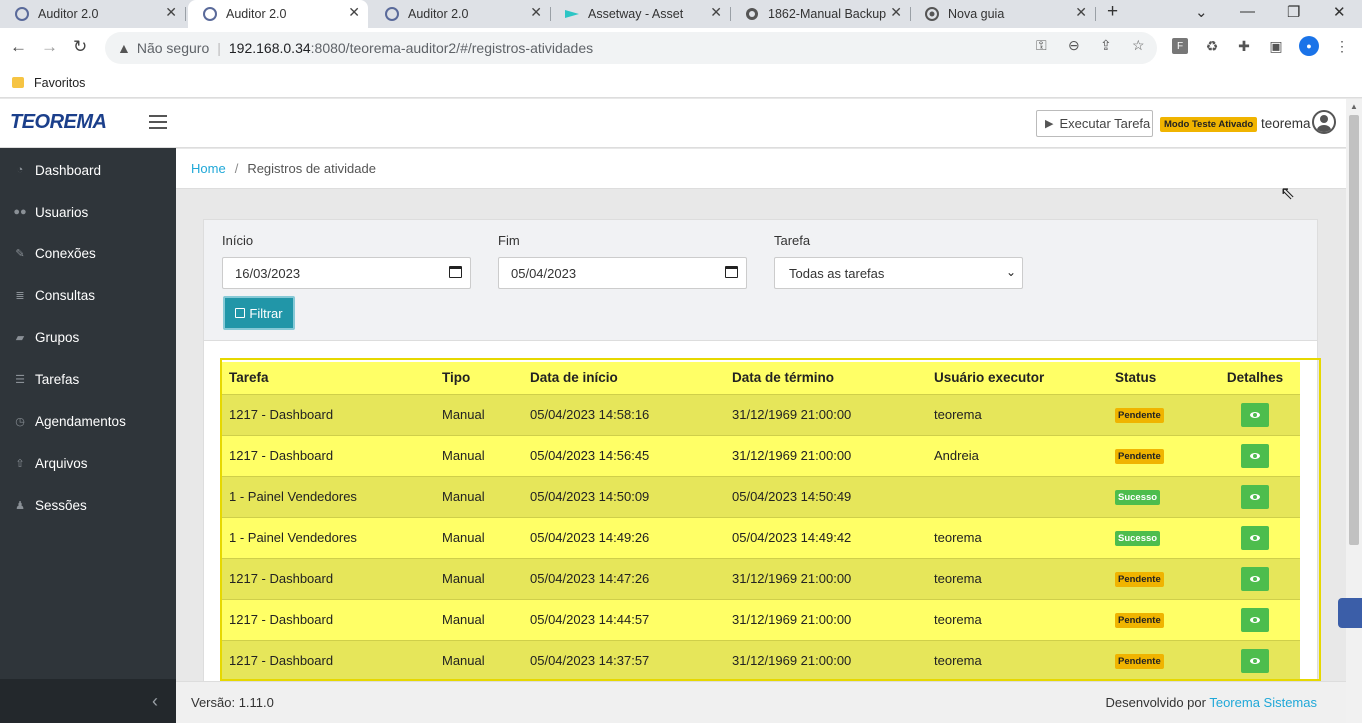  What do you see at coordinates (346, 273) in the screenshot?
I see `start-date-input: 16/03/2023` at bounding box center [346, 273].